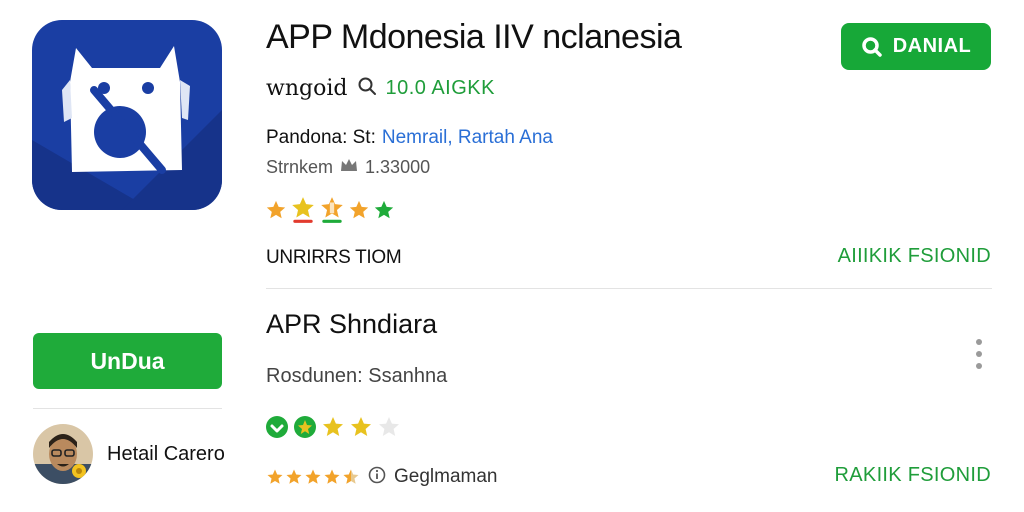  I want to click on app2-rating-stars, so click(333, 427).